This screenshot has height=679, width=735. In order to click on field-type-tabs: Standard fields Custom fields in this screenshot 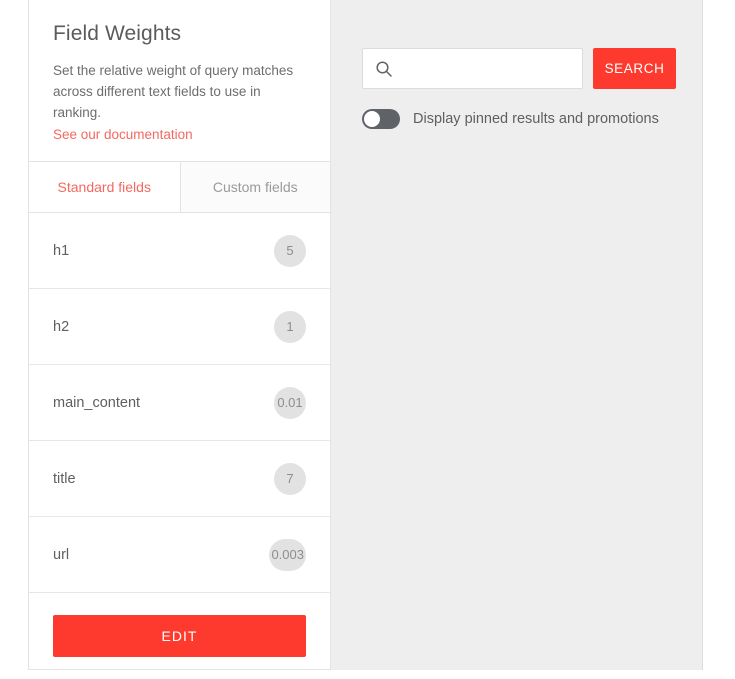, I will do `click(179, 187)`.